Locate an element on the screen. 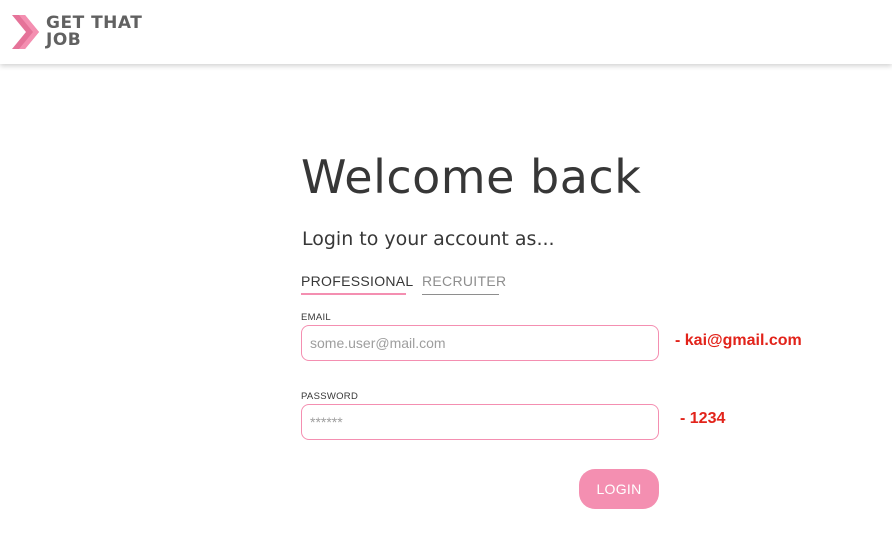 Image resolution: width=892 pixels, height=542 pixels. page-title: Welcome back is located at coordinates (471, 177).